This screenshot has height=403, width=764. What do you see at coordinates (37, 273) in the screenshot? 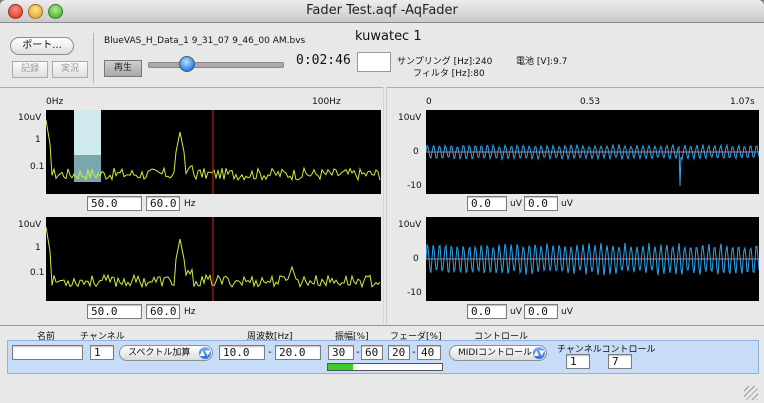
I see `spectrum2-y-low: 0.1` at bounding box center [37, 273].